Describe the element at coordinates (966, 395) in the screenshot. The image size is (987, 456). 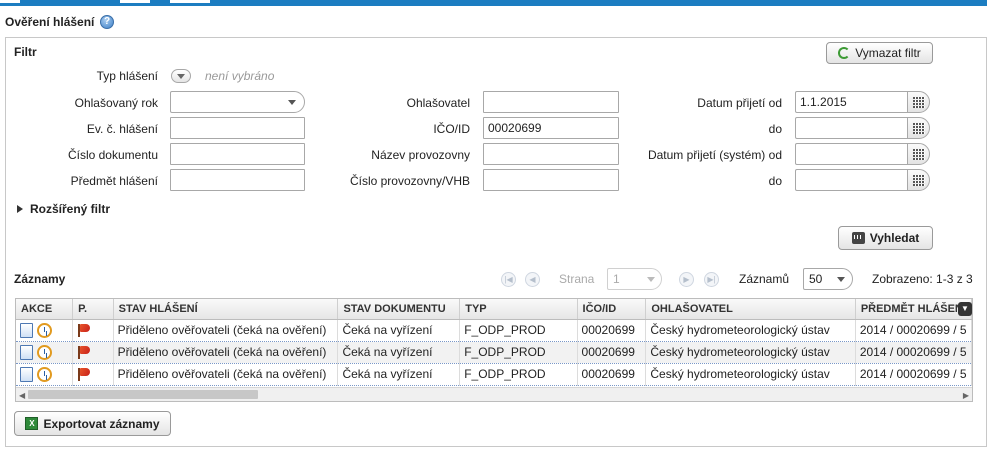
I see `scroll-right-icon: ▶` at that location.